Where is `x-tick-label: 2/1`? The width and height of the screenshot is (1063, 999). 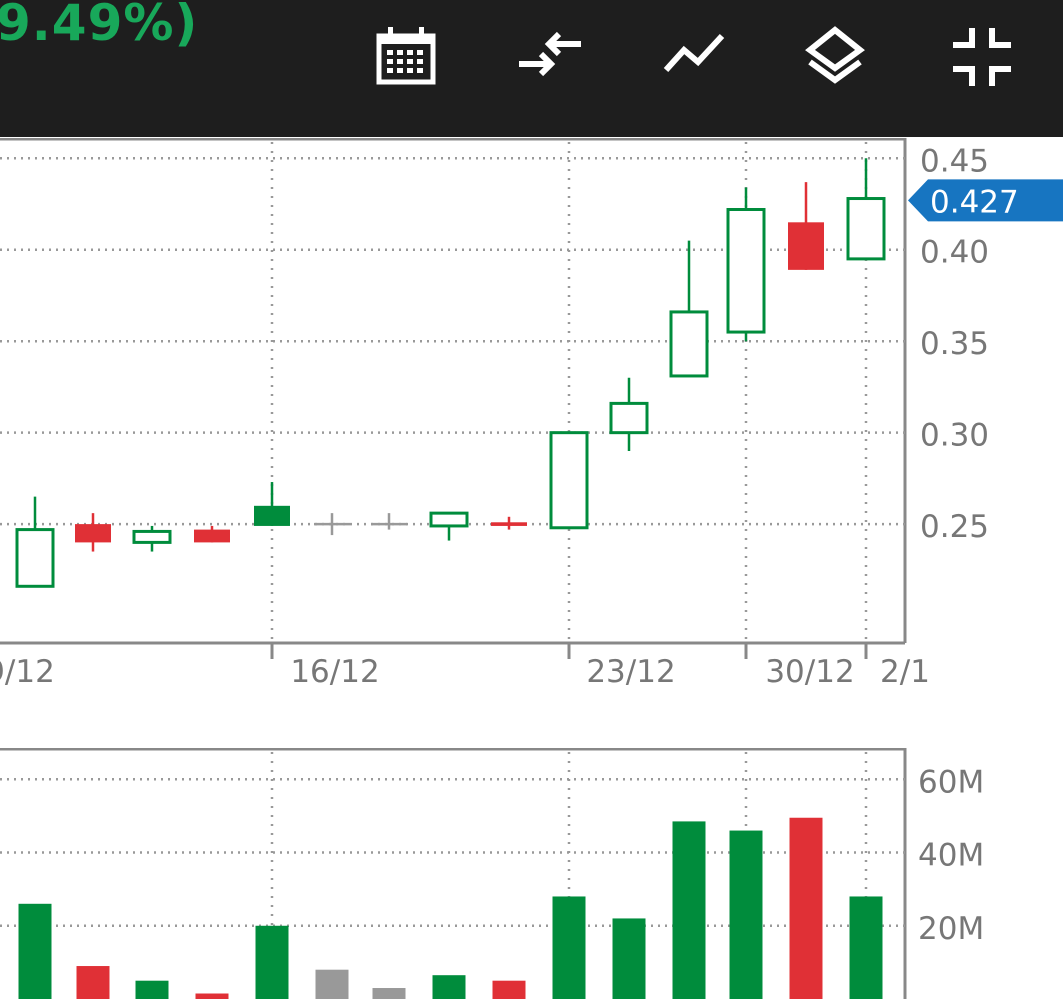
x-tick-label: 2/1 is located at coordinates (905, 672).